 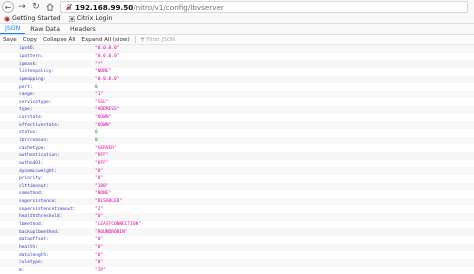 I want to click on json-key: sopersistencetimeout:, so click(x=47, y=209).